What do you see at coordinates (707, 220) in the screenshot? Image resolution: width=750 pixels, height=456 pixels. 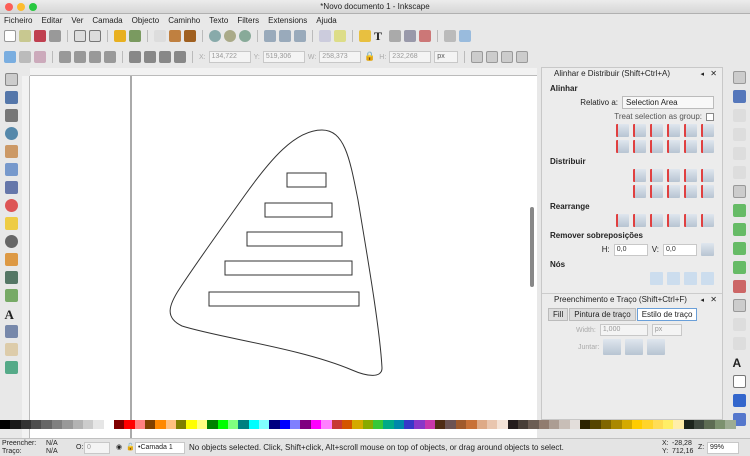 I see `unclump-icon` at bounding box center [707, 220].